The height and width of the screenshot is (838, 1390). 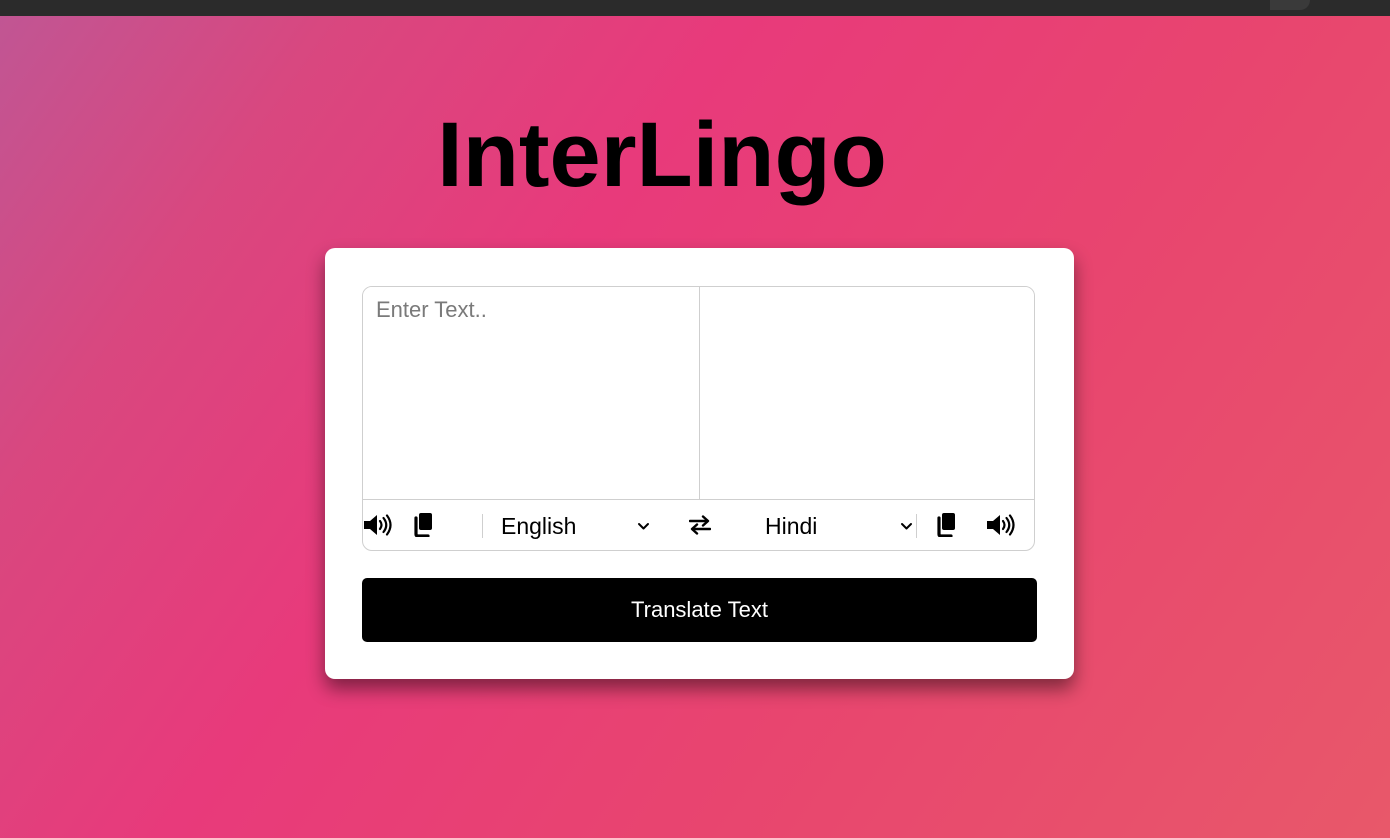 I want to click on target-copy-button, so click(x=946, y=525).